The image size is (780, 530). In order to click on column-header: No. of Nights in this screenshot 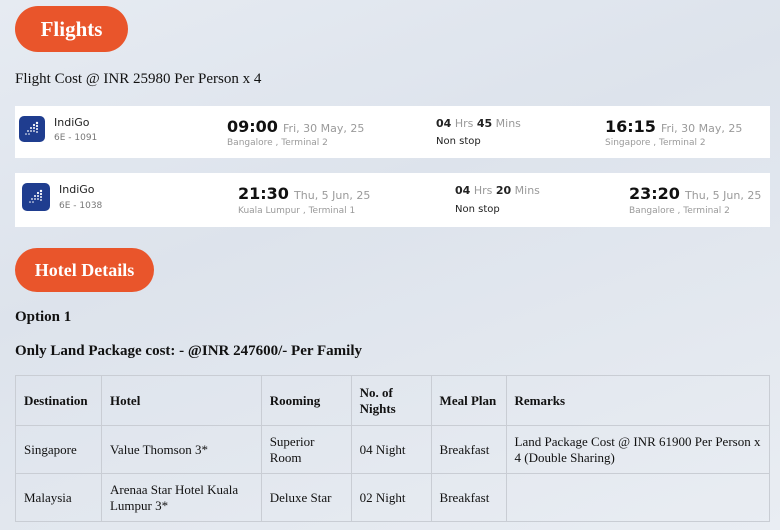, I will do `click(391, 400)`.